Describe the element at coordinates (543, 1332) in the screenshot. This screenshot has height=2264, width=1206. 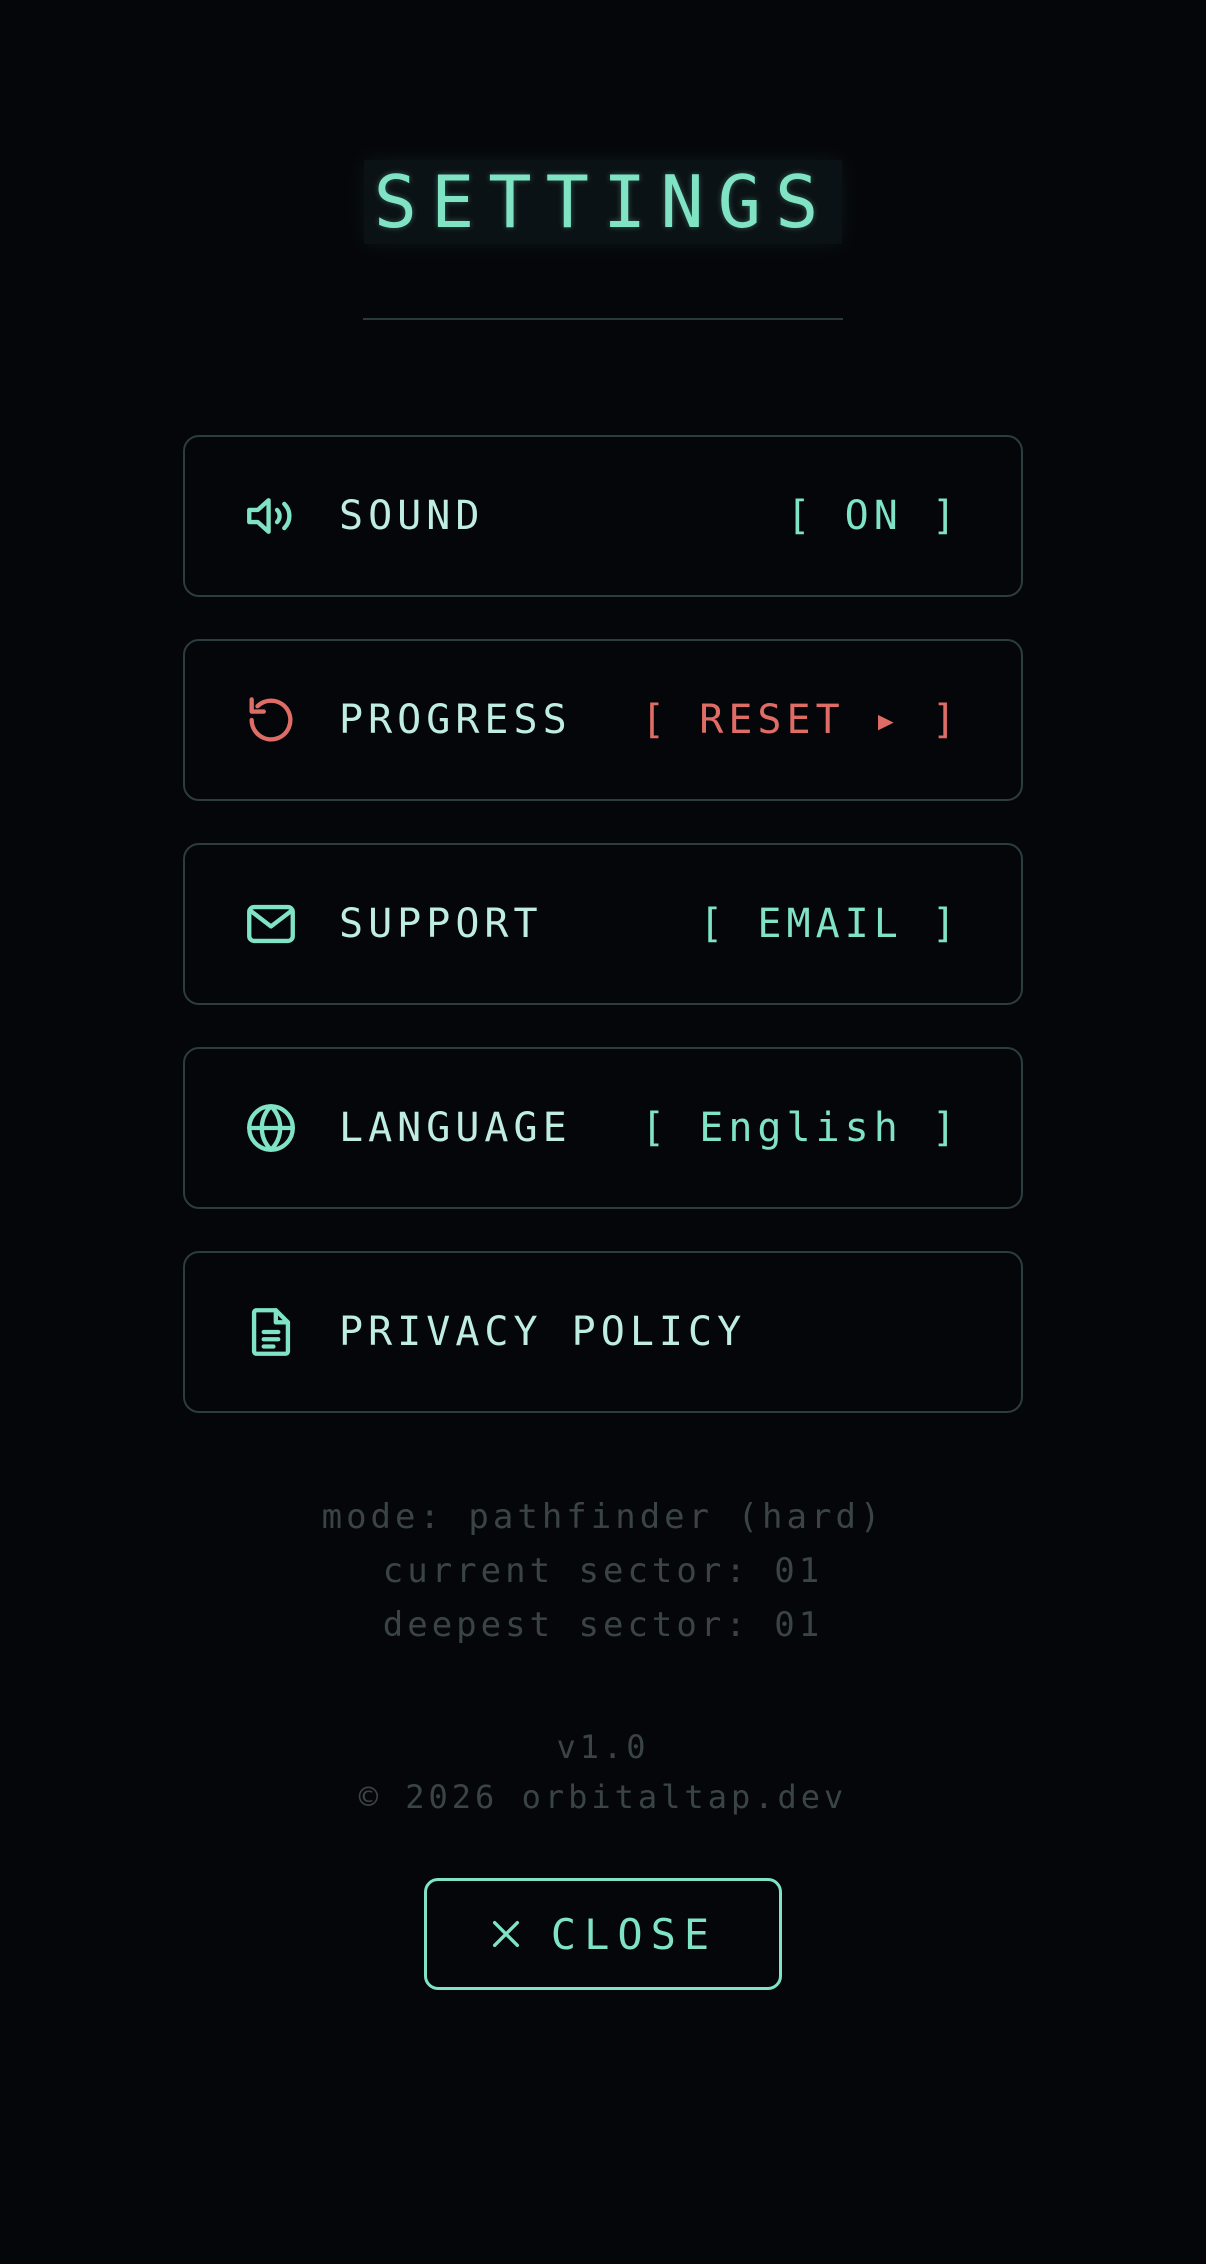
I see `setting-label-privacy-policy: PRIVACY POLICY` at that location.